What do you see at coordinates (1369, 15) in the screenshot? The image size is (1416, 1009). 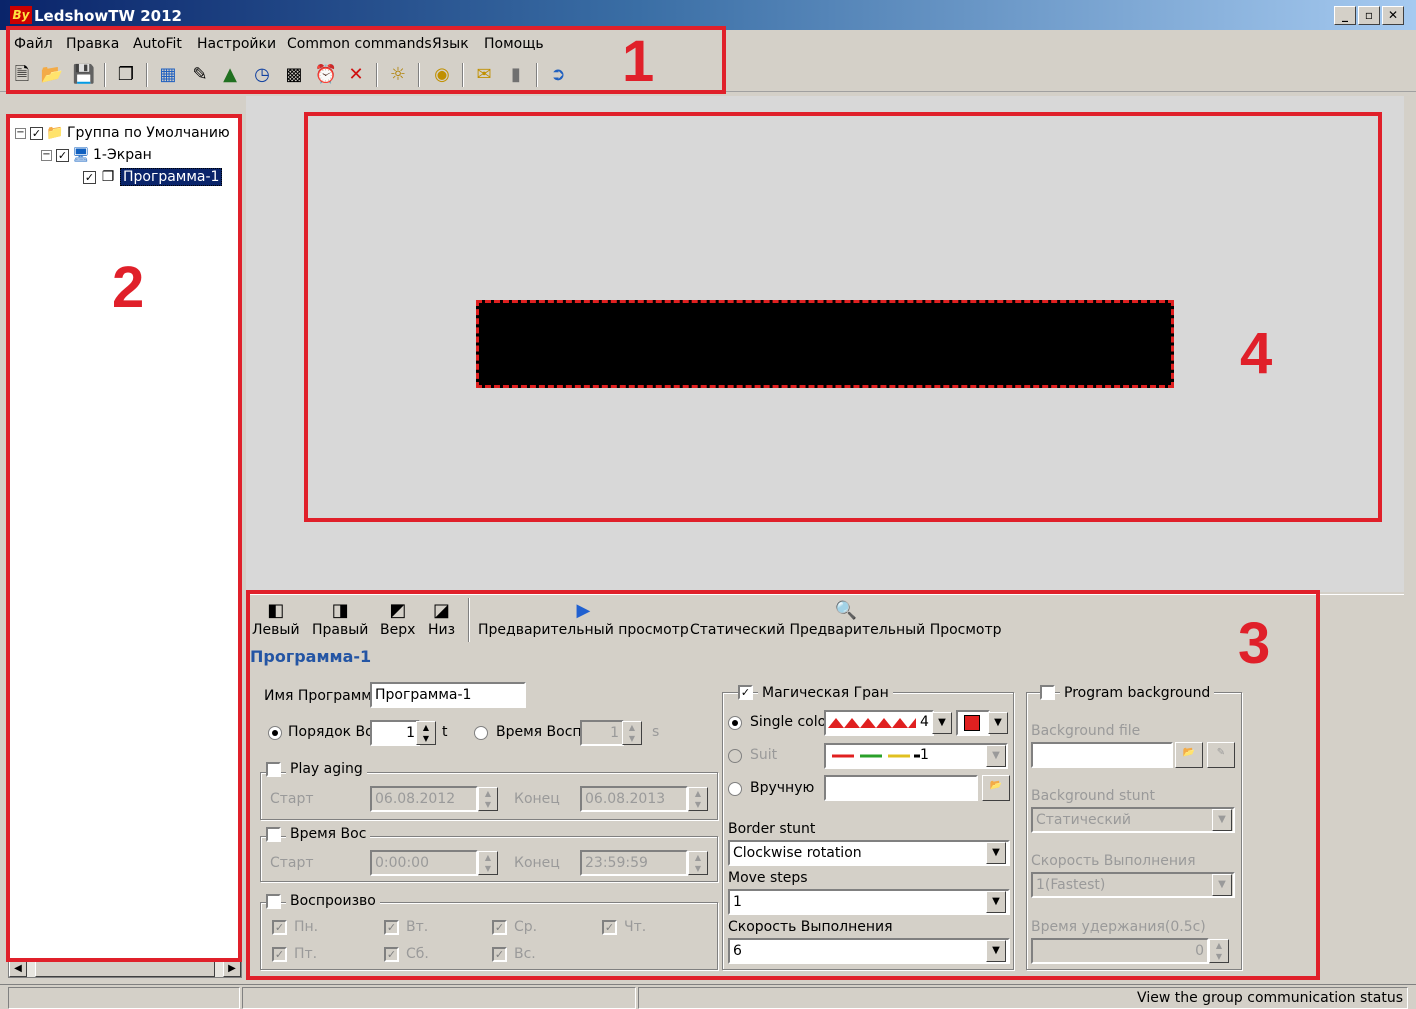 I see `restore-button: ▫` at bounding box center [1369, 15].